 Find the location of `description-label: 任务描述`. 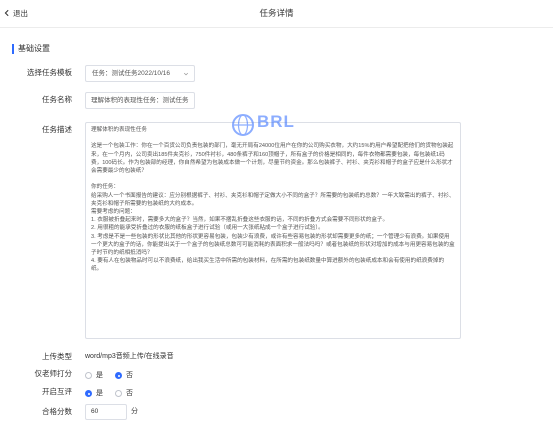

description-label: 任务描述 is located at coordinates (57, 129).